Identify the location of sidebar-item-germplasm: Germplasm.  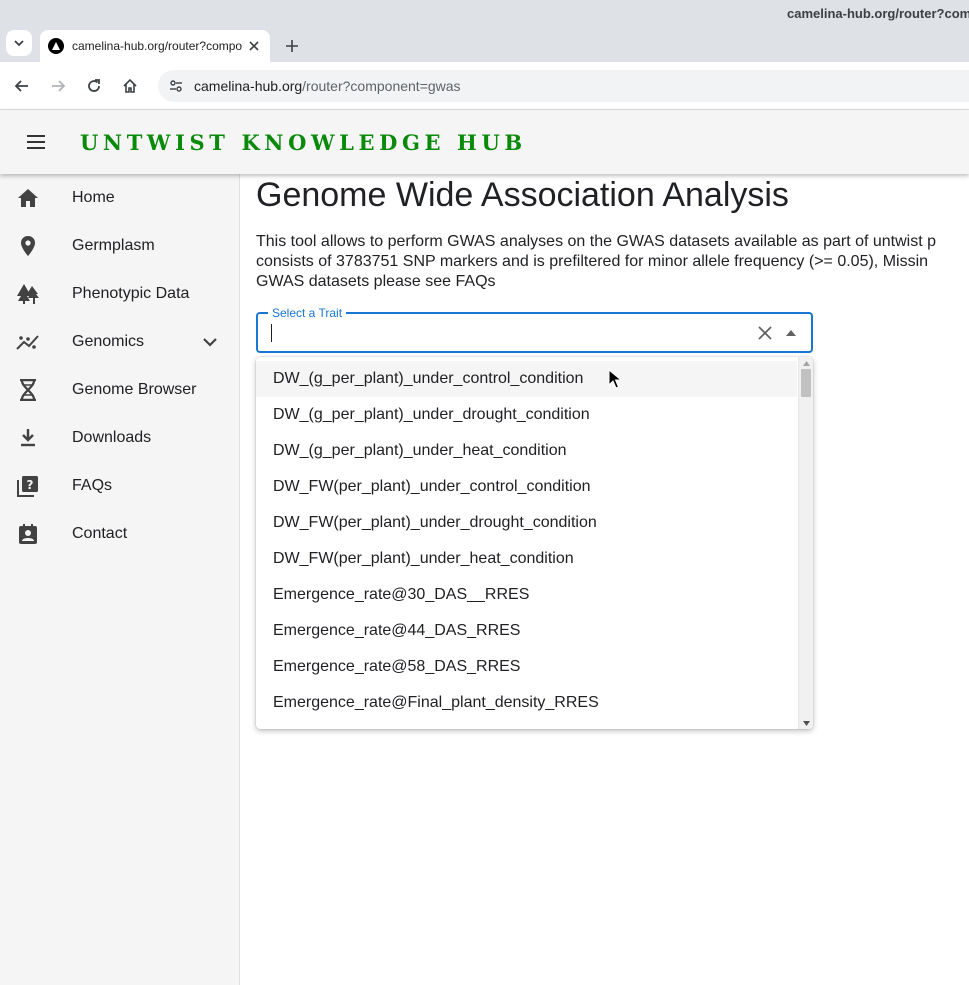
(119, 246).